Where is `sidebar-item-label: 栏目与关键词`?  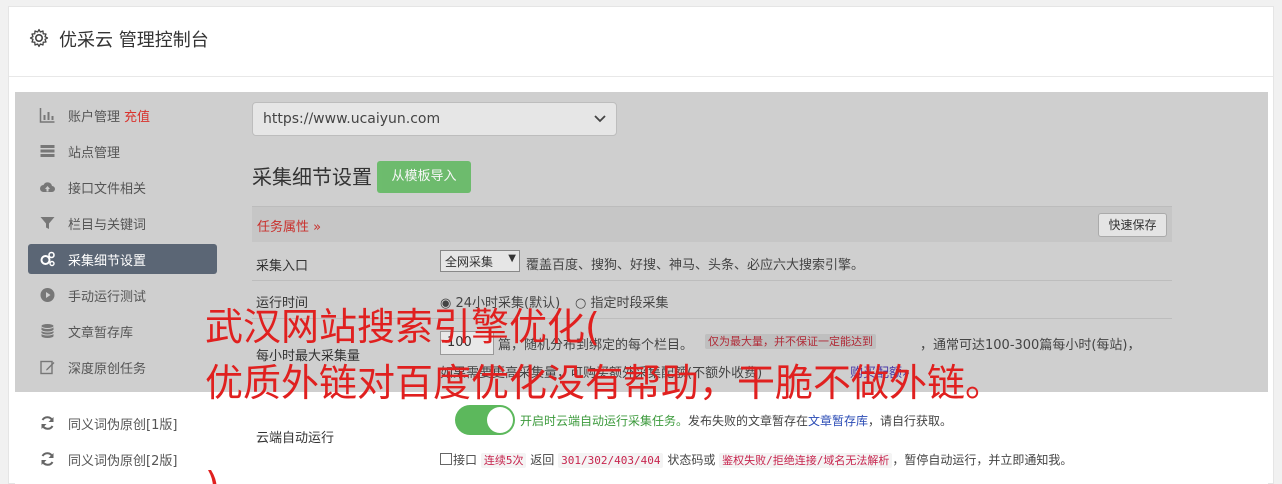 sidebar-item-label: 栏目与关键词 is located at coordinates (107, 225).